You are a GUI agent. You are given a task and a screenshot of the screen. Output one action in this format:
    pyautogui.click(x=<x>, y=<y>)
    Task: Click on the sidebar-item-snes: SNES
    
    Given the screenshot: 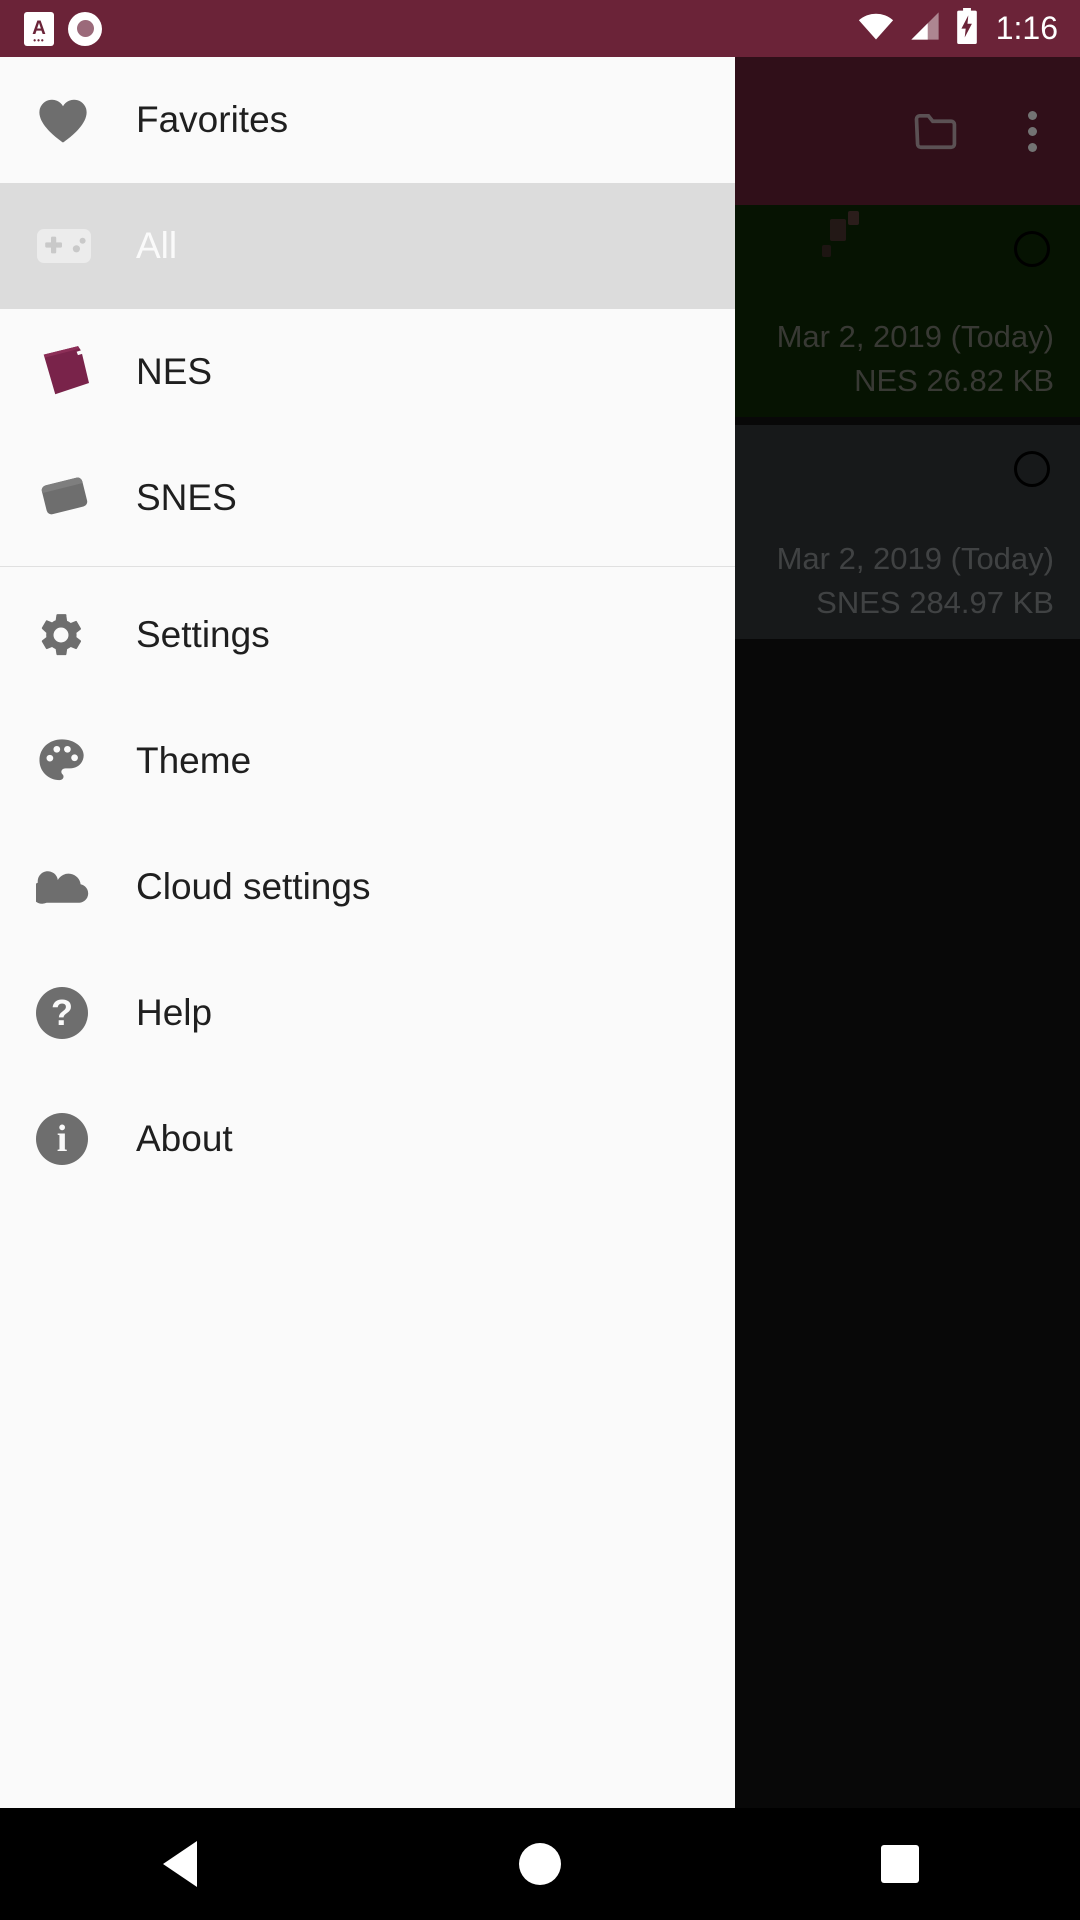 What is the action you would take?
    pyautogui.click(x=367, y=498)
    